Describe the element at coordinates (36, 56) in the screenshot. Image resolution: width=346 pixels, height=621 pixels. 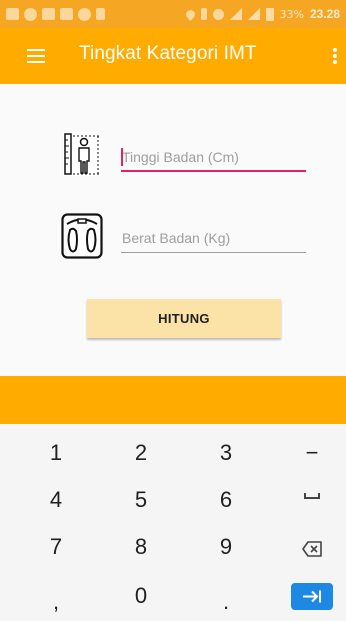
I see `menu-icon` at that location.